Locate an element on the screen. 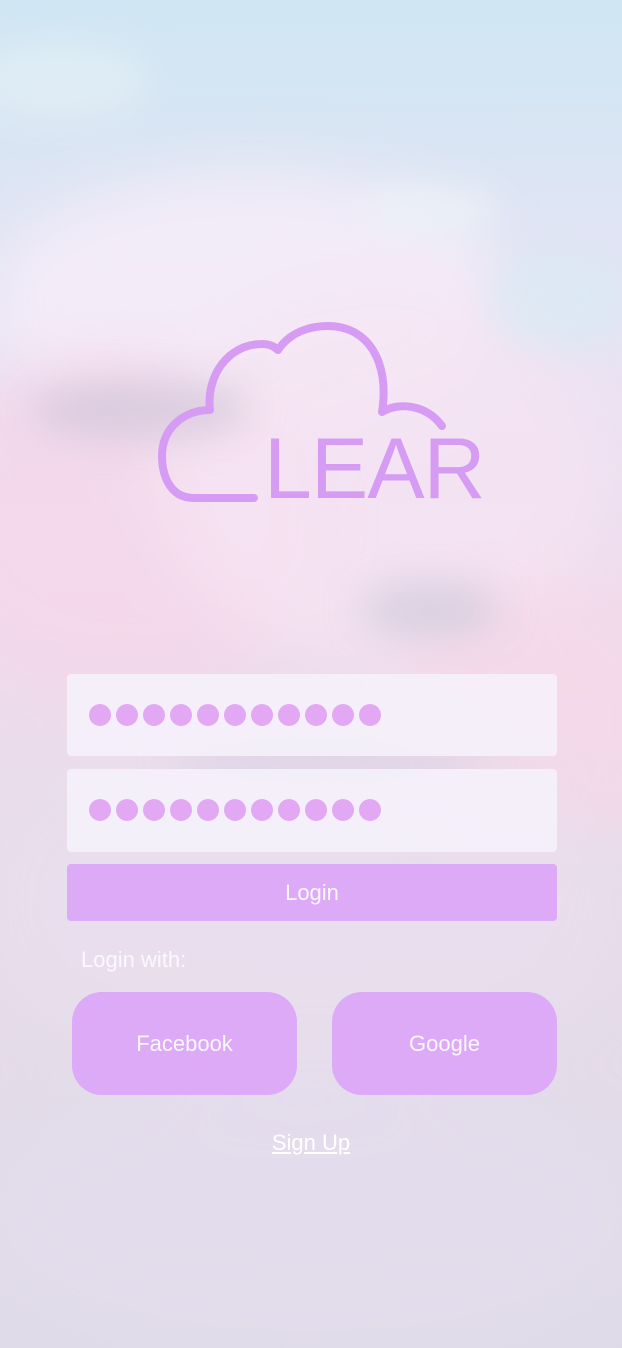 This screenshot has height=1348, width=622. masked-password-value is located at coordinates (237, 810).